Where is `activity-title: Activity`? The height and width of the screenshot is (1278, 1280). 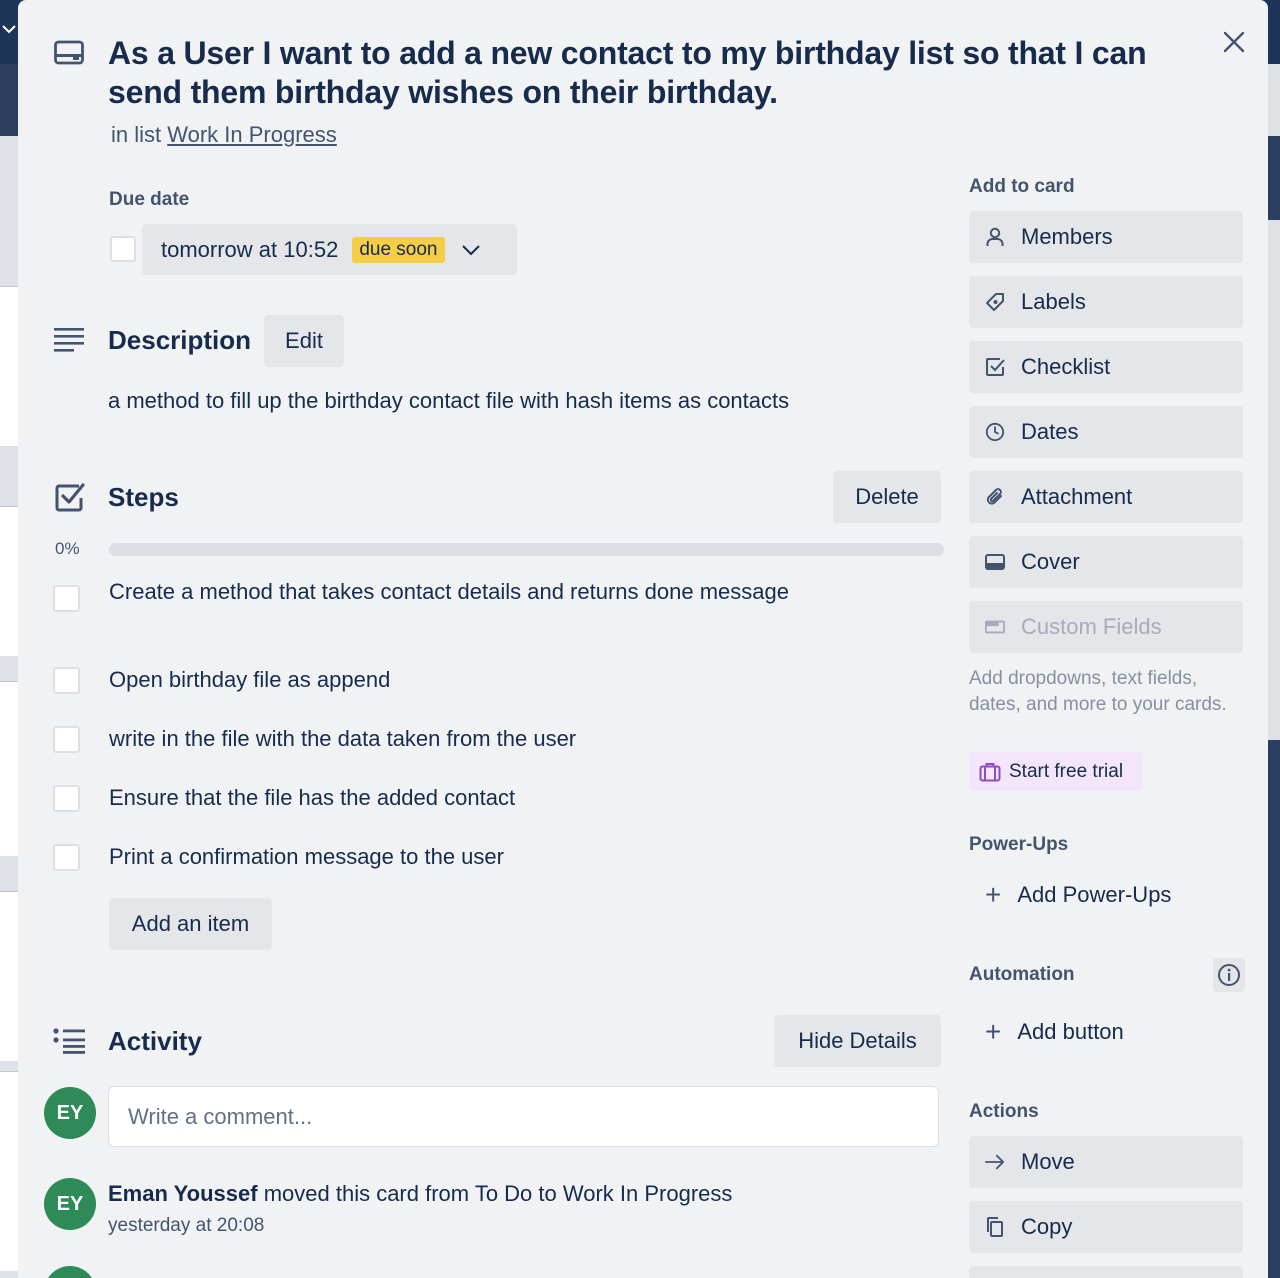 activity-title: Activity is located at coordinates (155, 1041).